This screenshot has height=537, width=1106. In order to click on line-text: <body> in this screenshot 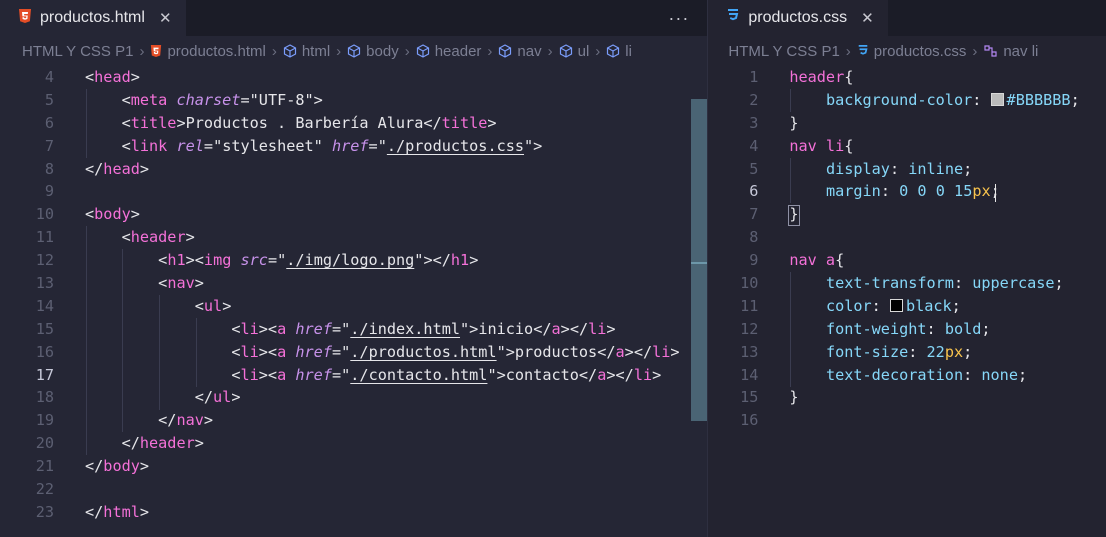, I will do `click(112, 214)`.